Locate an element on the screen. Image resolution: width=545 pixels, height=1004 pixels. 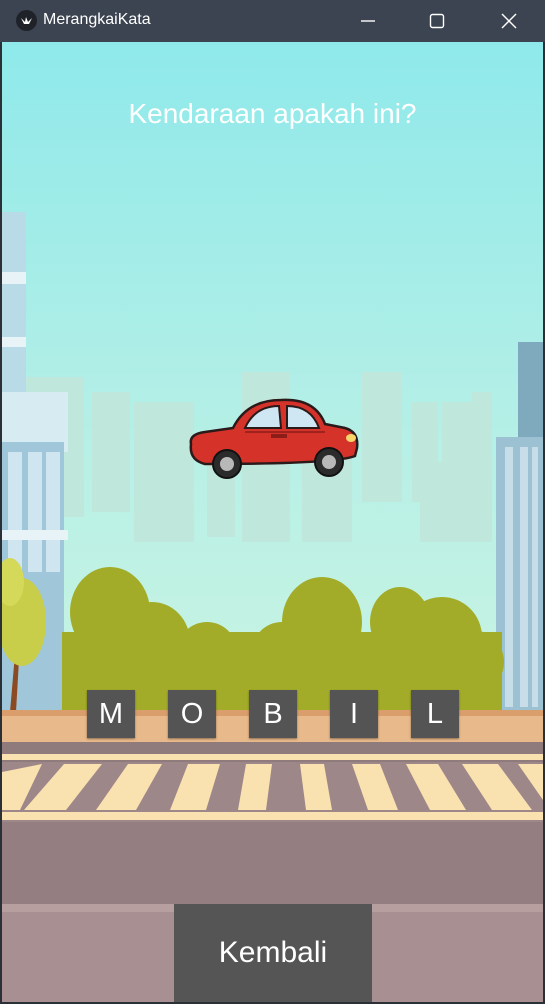
letter-tile: L is located at coordinates (435, 714).